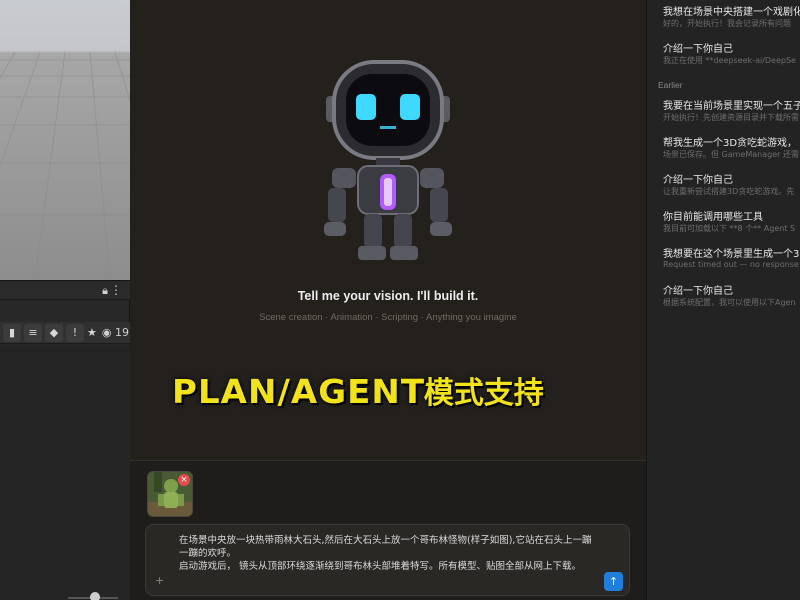  What do you see at coordinates (95, 596) in the screenshot?
I see `zoom-slider-knob` at bounding box center [95, 596].